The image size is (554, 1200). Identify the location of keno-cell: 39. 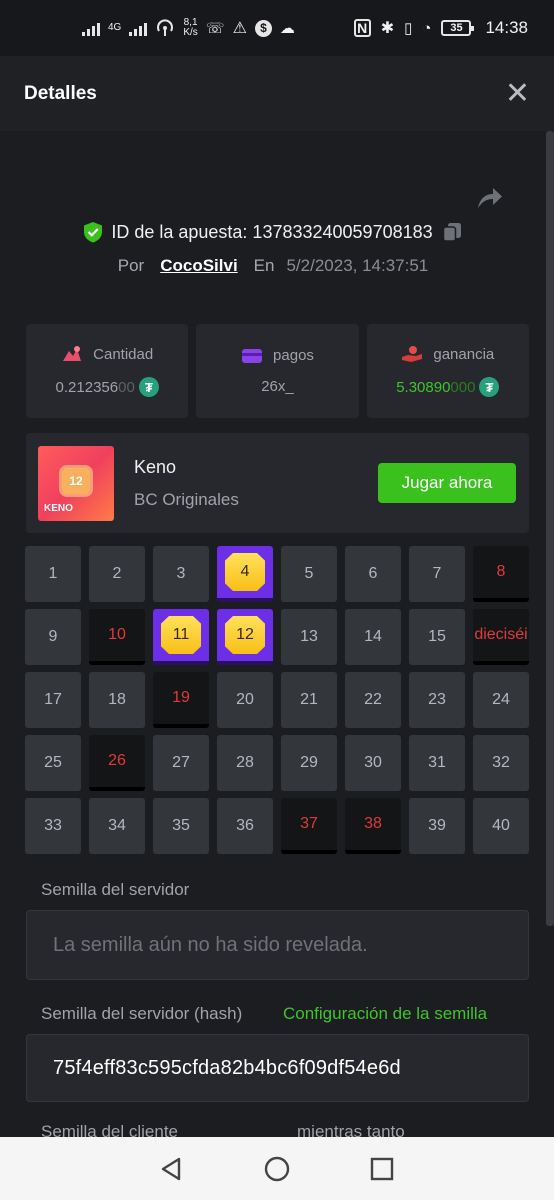
(437, 826).